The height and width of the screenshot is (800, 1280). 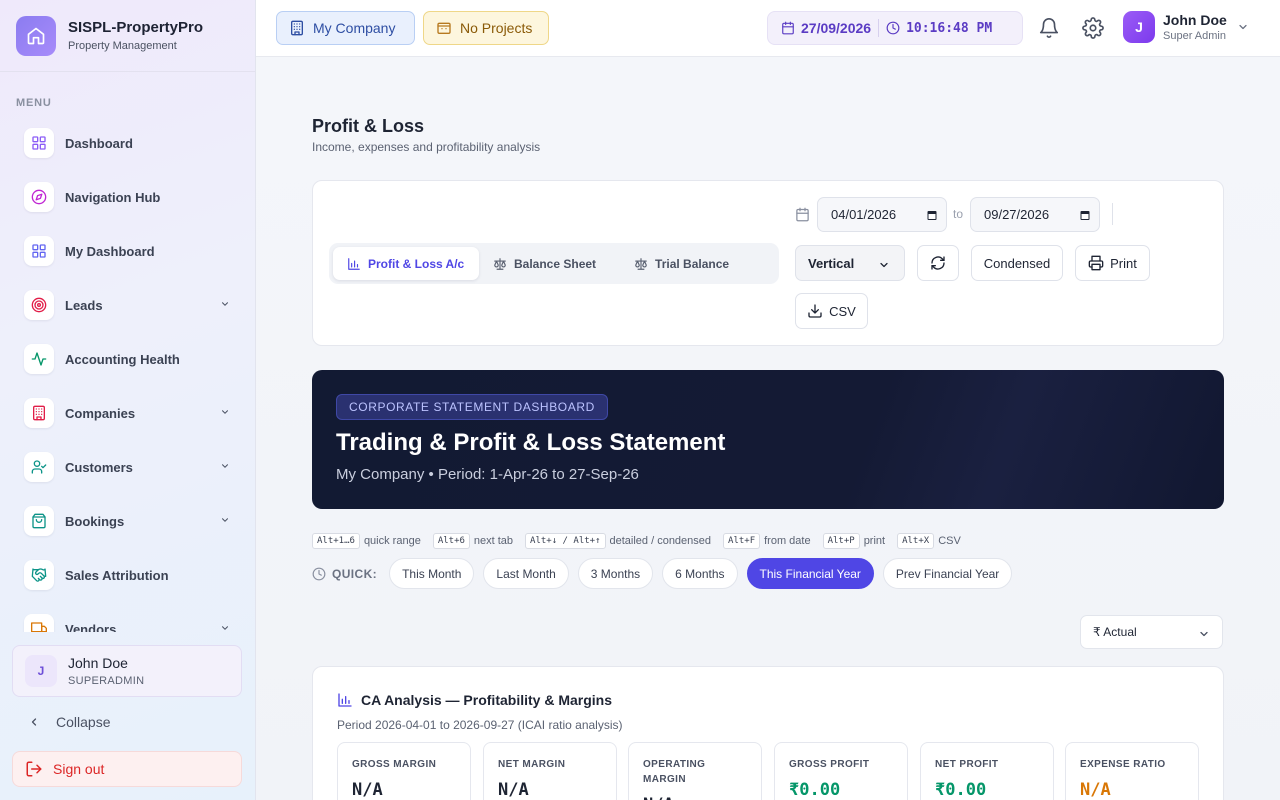 What do you see at coordinates (39, 305) in the screenshot?
I see `target-icon` at bounding box center [39, 305].